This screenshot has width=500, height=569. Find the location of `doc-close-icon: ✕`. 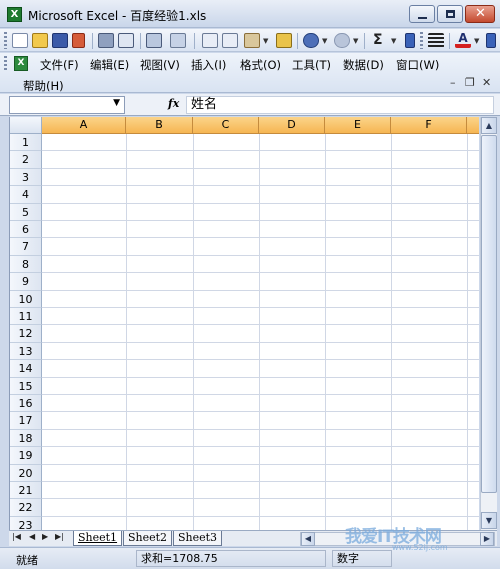

doc-close-icon: ✕ is located at coordinates (486, 82).